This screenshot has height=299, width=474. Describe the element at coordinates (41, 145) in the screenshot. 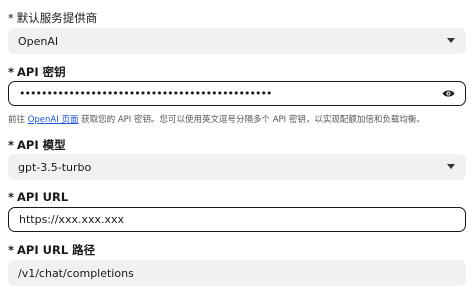

I see `model-label-text: API 模型` at that location.